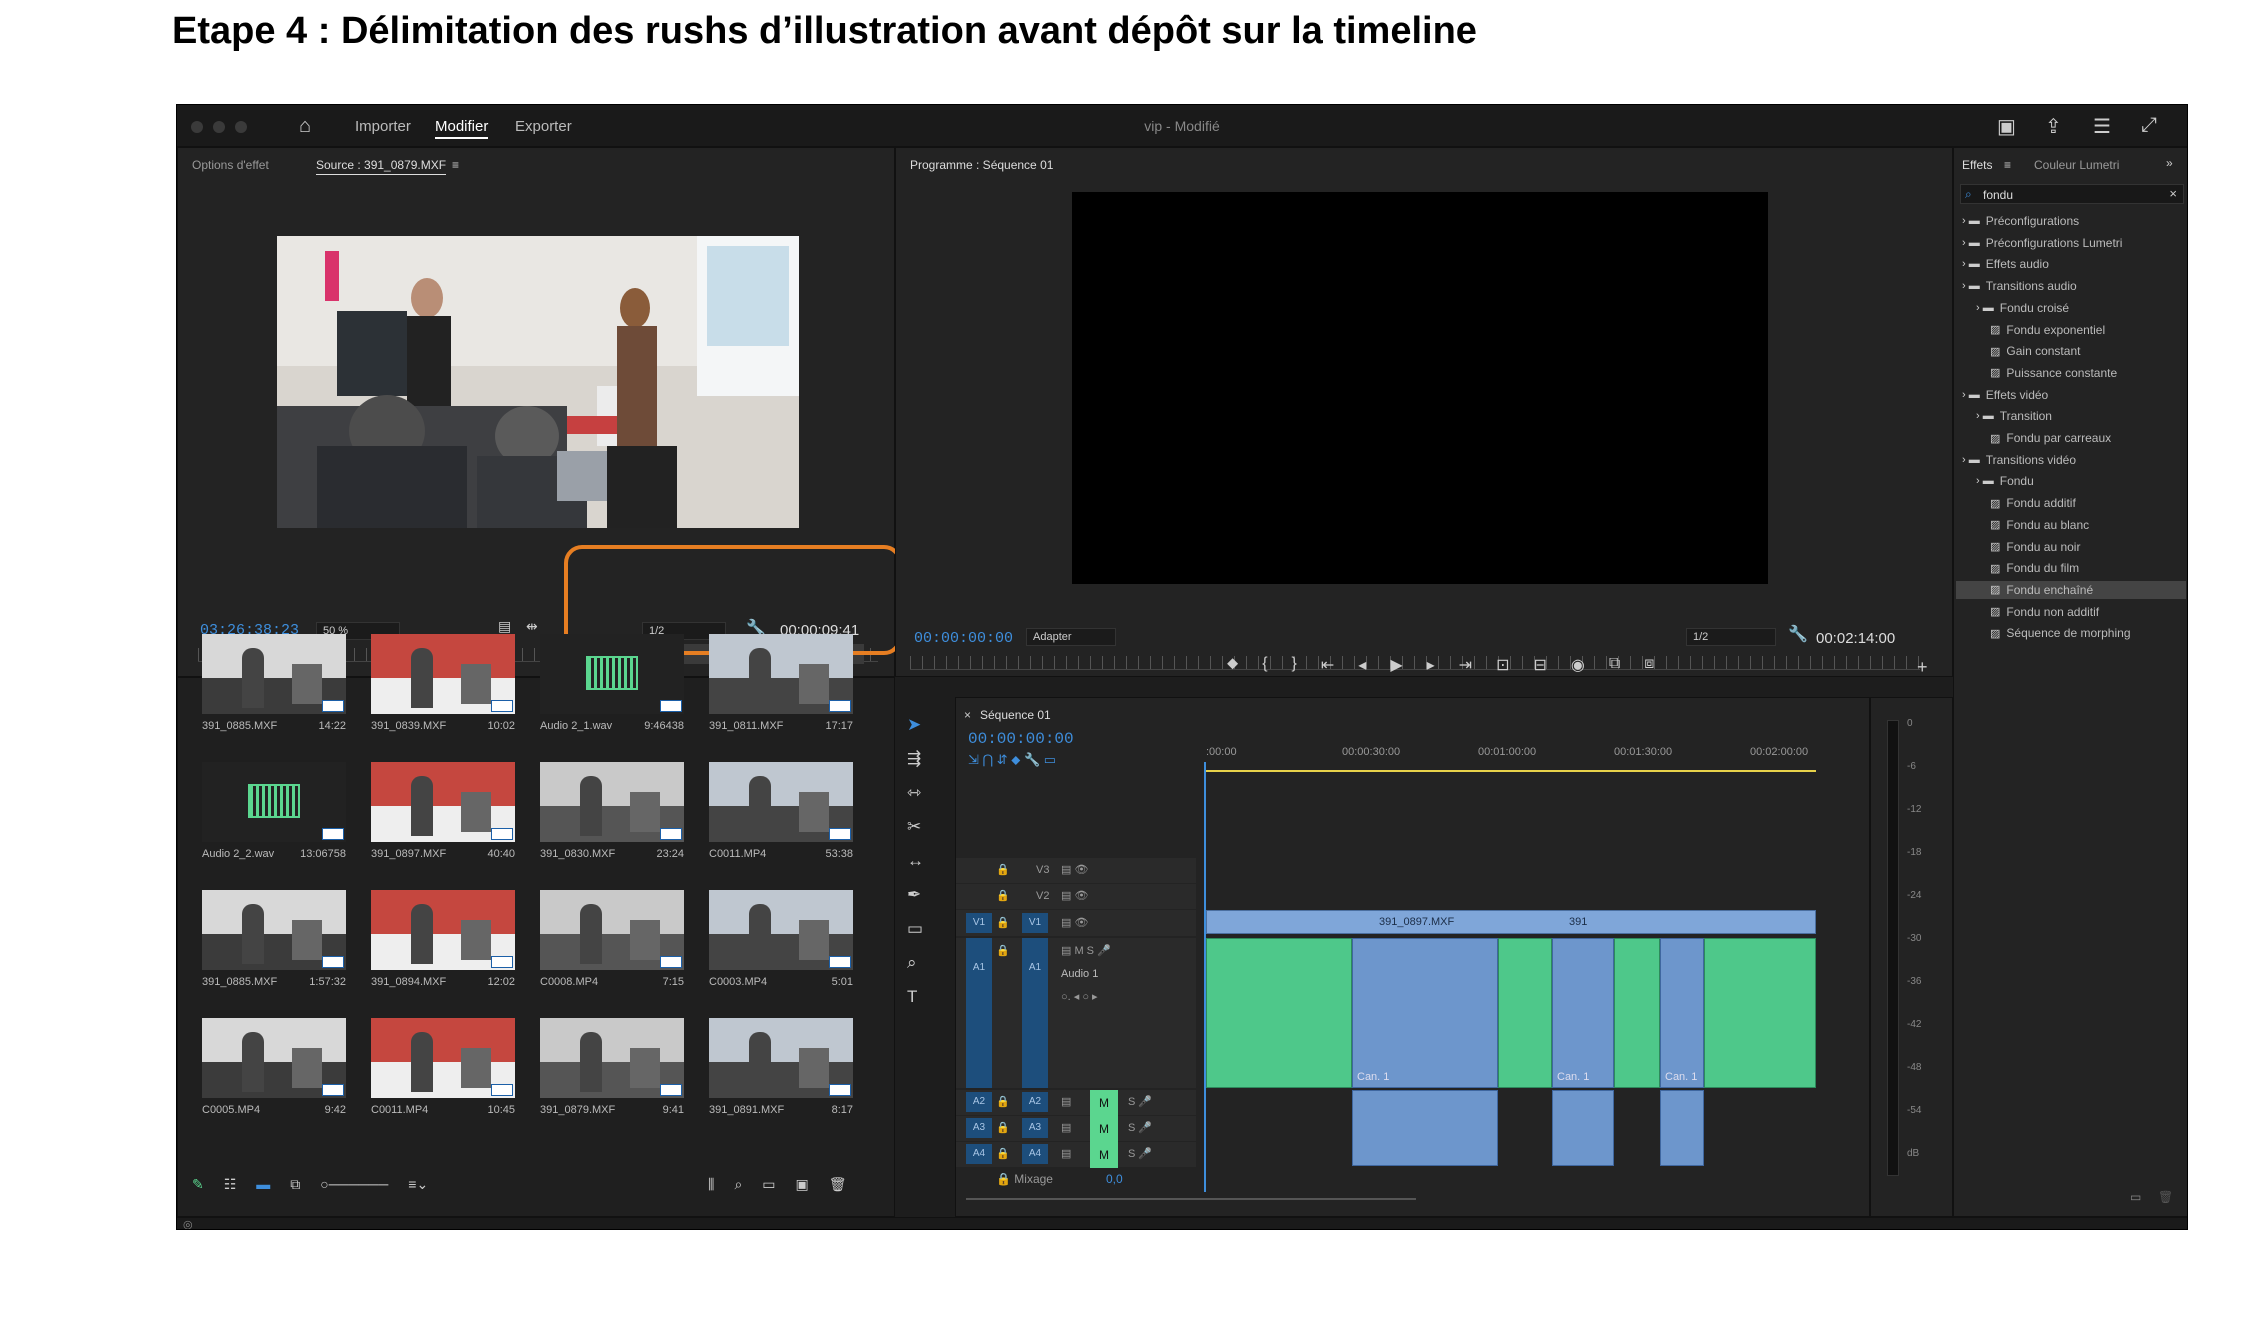 This screenshot has width=2266, height=1324. Describe the element at coordinates (1076, 1103) in the screenshot. I see `track-a2: A2 A2 🔒 ▤ M S 🎤` at that location.